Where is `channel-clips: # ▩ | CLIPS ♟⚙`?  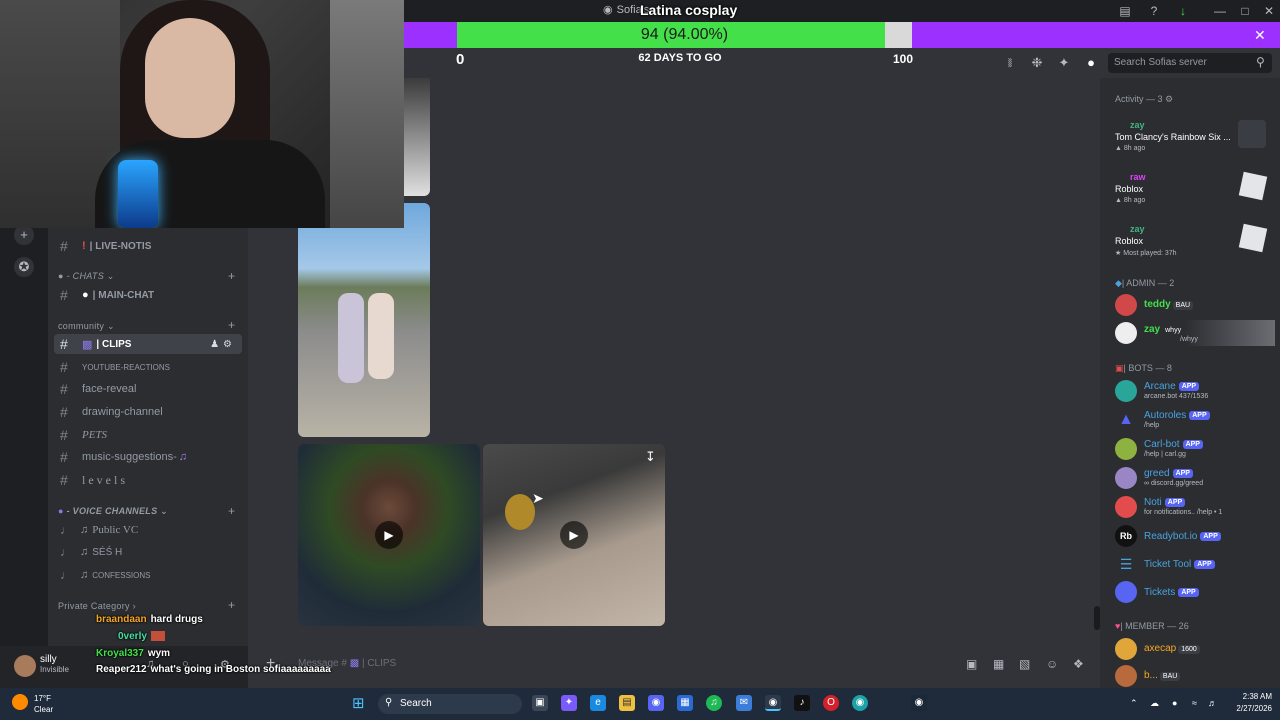
channel-clips: # ▩ | CLIPS ♟⚙ is located at coordinates (148, 344).